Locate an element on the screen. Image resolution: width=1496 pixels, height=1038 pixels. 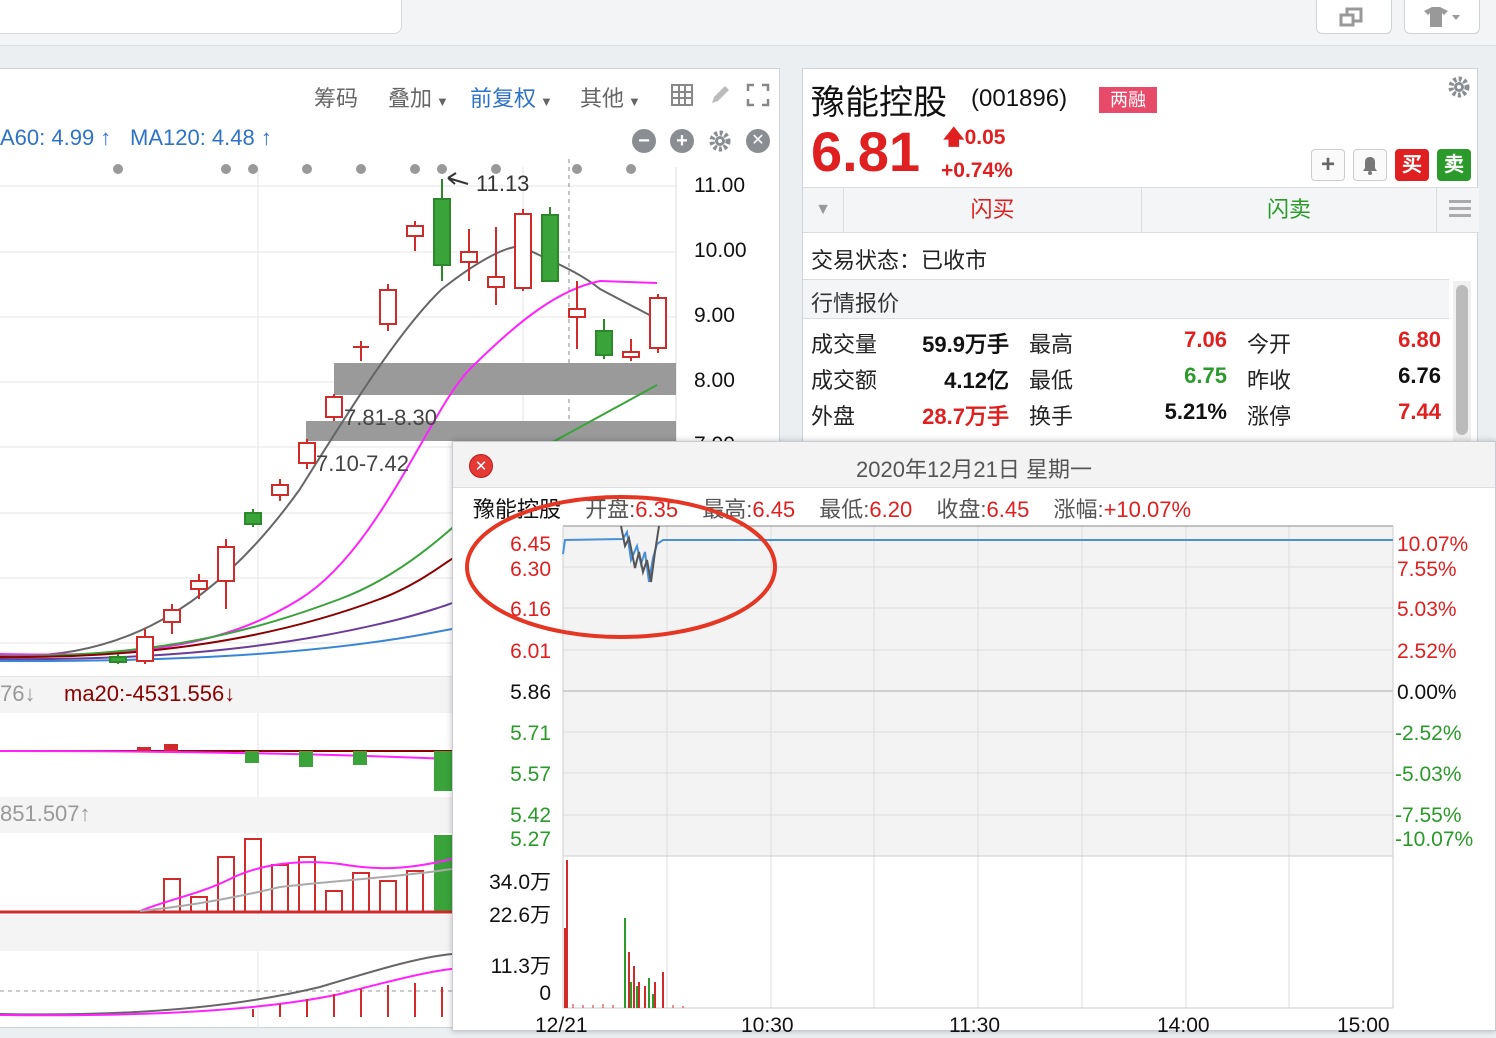
pct-axis-label: 7.55% is located at coordinates (1427, 569).